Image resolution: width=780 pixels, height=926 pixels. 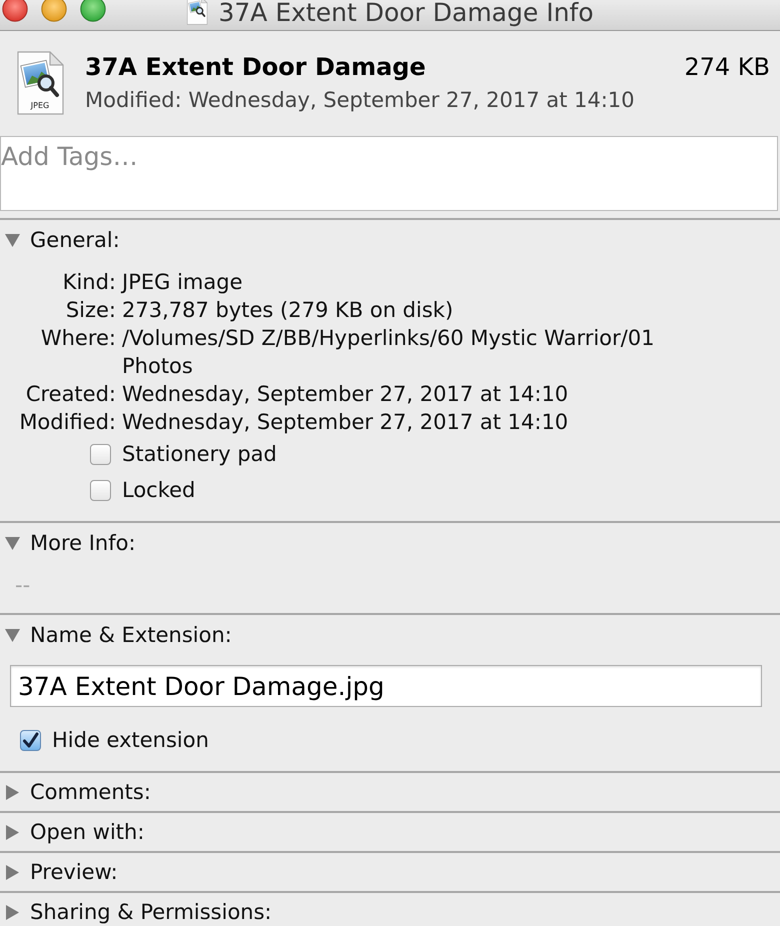 I want to click on file-type-label: JPEG, so click(x=40, y=105).